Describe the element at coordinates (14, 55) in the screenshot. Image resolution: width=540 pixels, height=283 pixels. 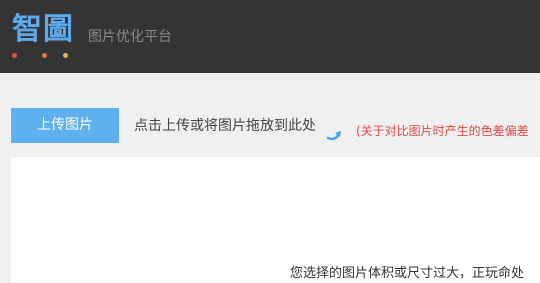
I see `logo-dot-red` at that location.